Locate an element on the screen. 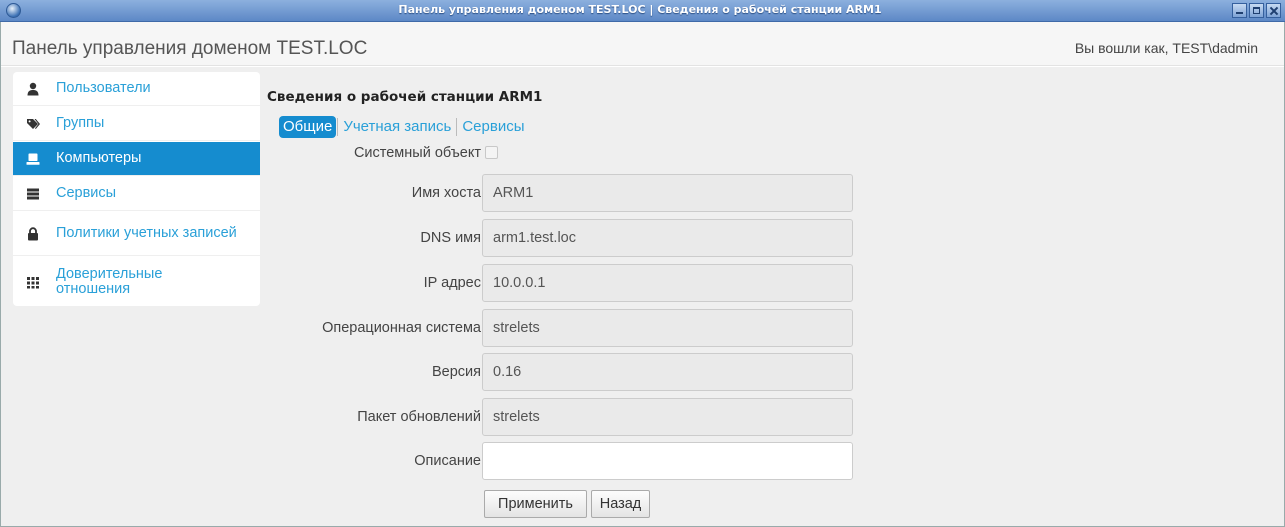  sidebar-item-groups: Группы is located at coordinates (136, 124).